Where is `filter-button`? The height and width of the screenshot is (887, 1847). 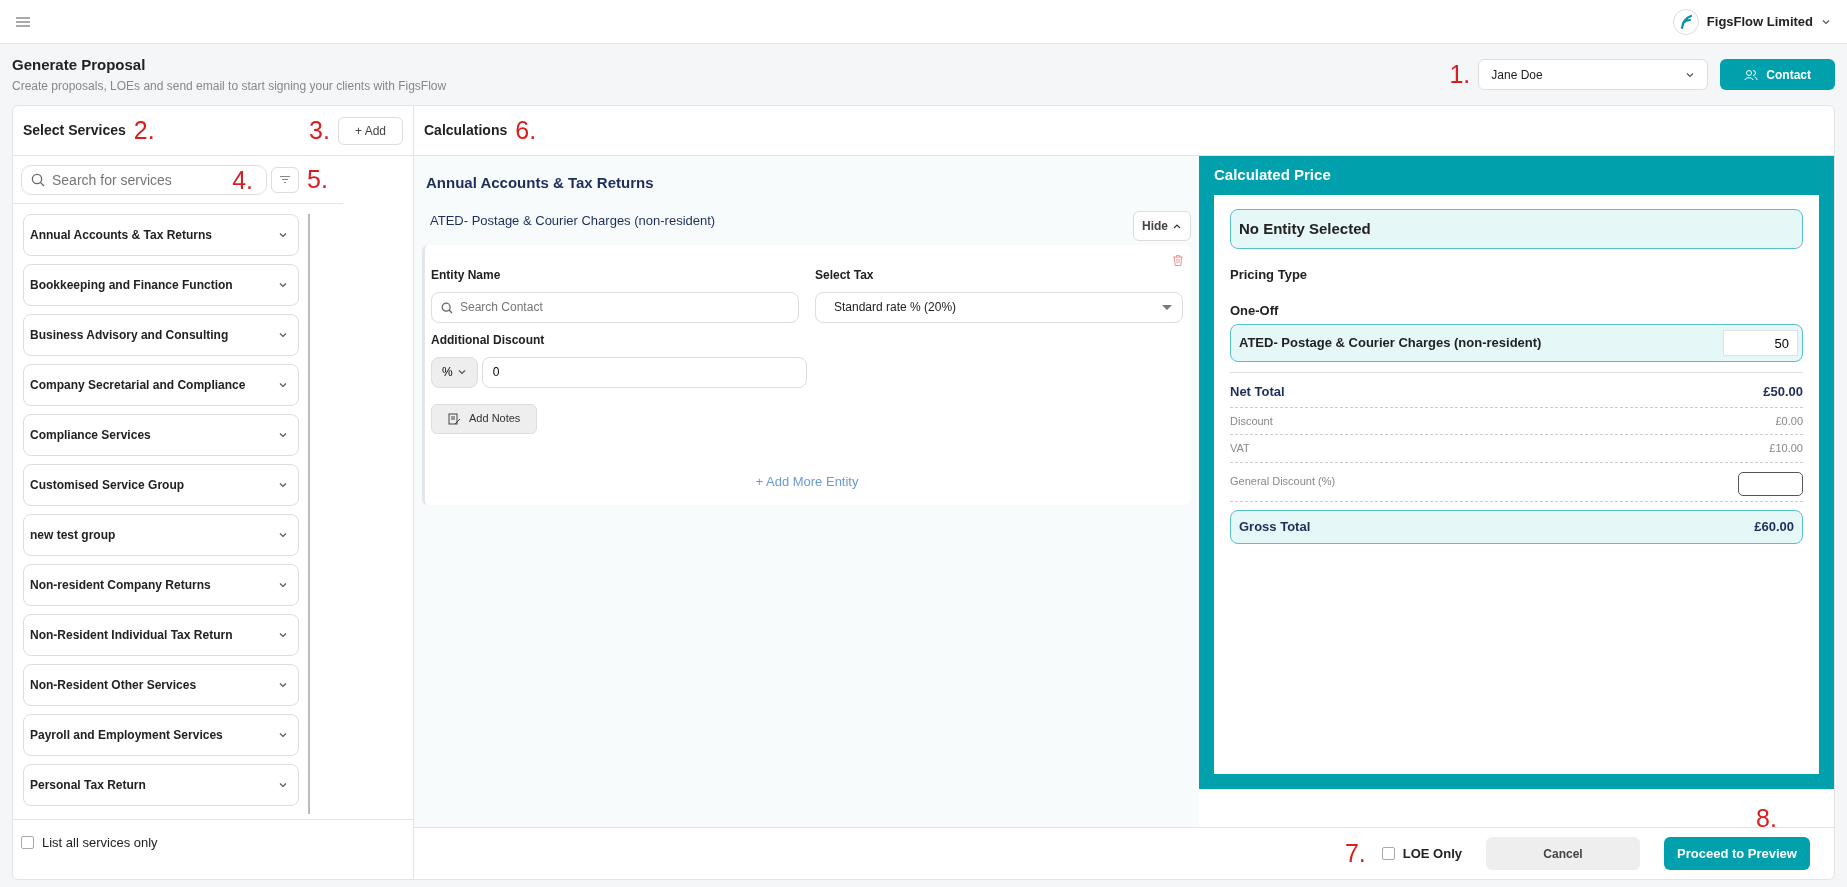
filter-button is located at coordinates (285, 179).